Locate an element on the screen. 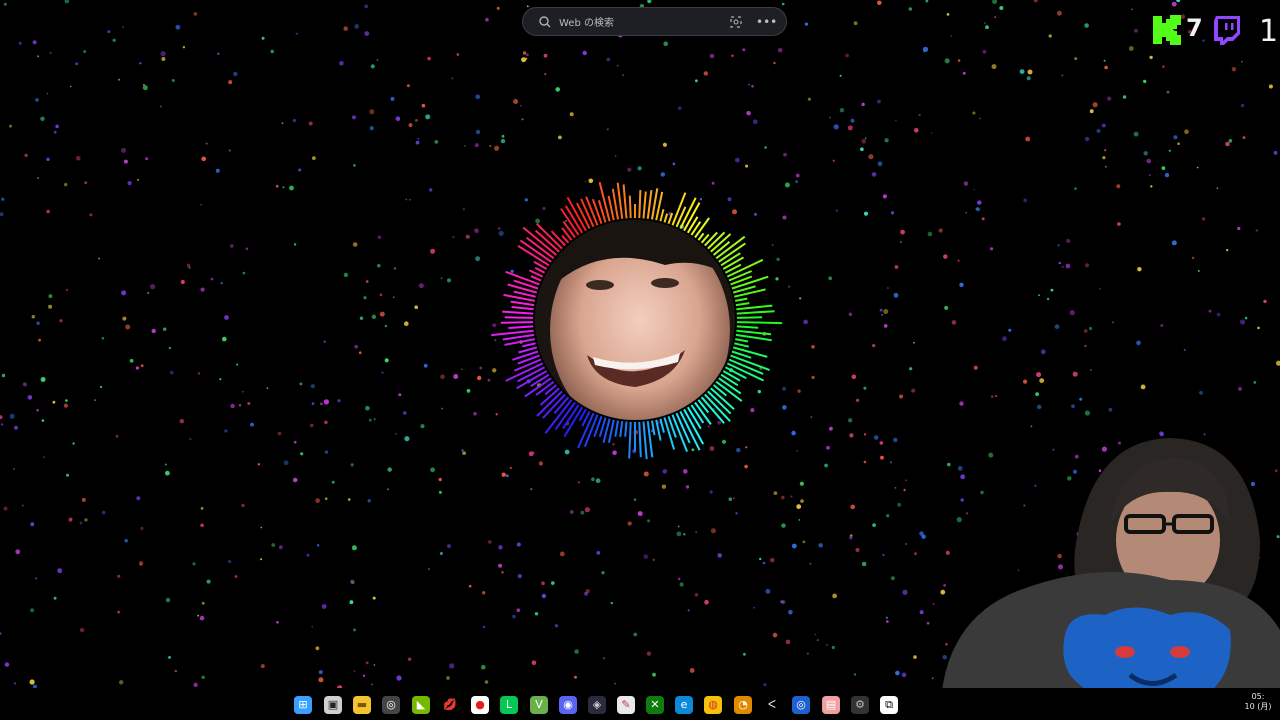  taskbar-obs-icon: ◈ is located at coordinates (597, 705).